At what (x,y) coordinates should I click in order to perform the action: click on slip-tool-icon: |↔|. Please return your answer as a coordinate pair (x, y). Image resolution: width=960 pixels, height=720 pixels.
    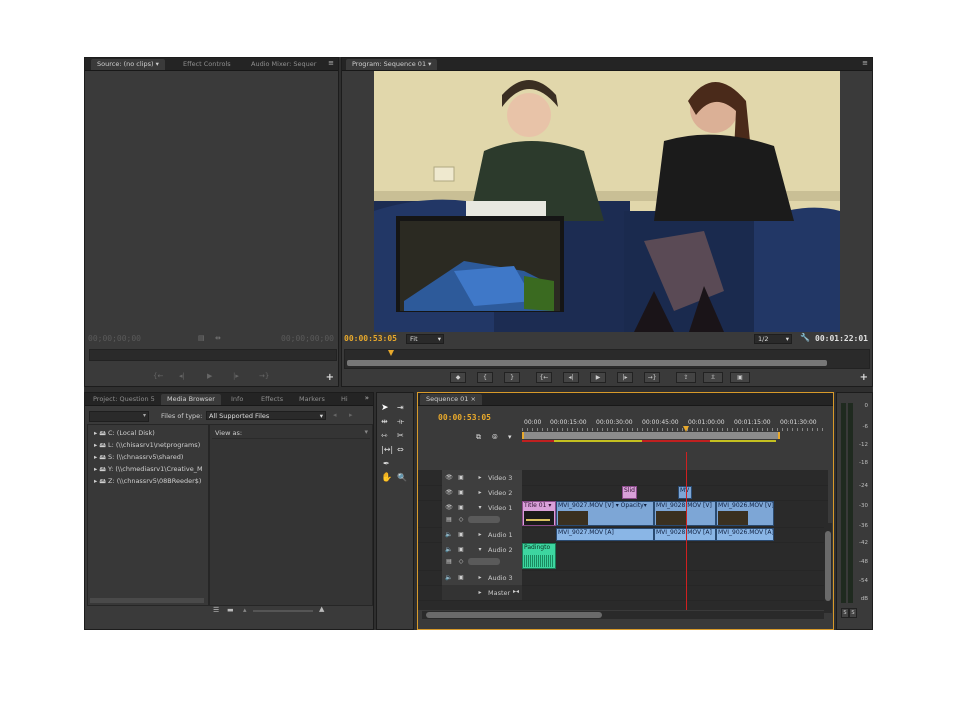
    Looking at the image, I should click on (387, 449).